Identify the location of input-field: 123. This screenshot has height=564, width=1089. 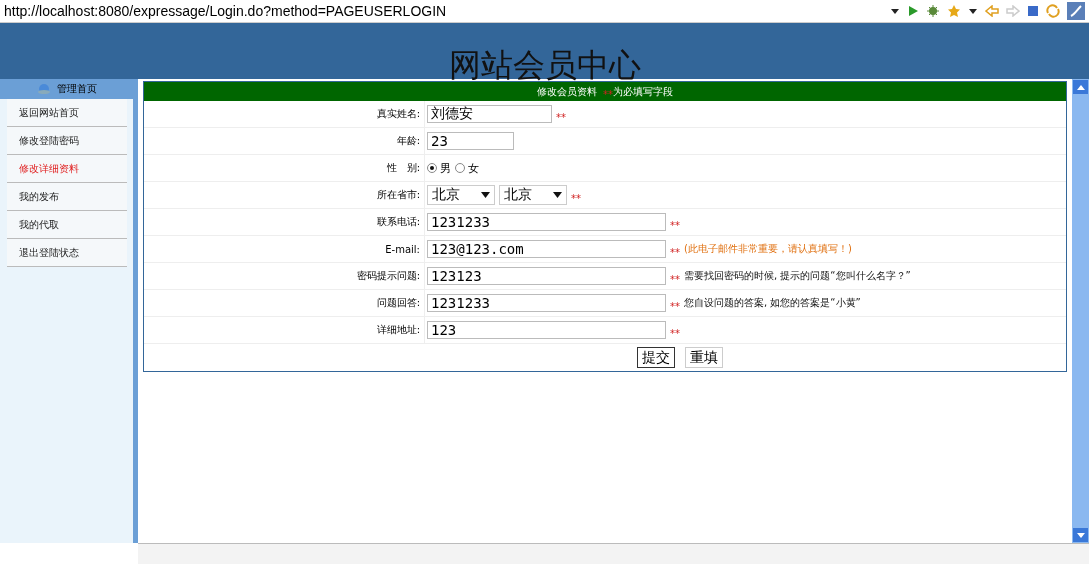
(546, 330).